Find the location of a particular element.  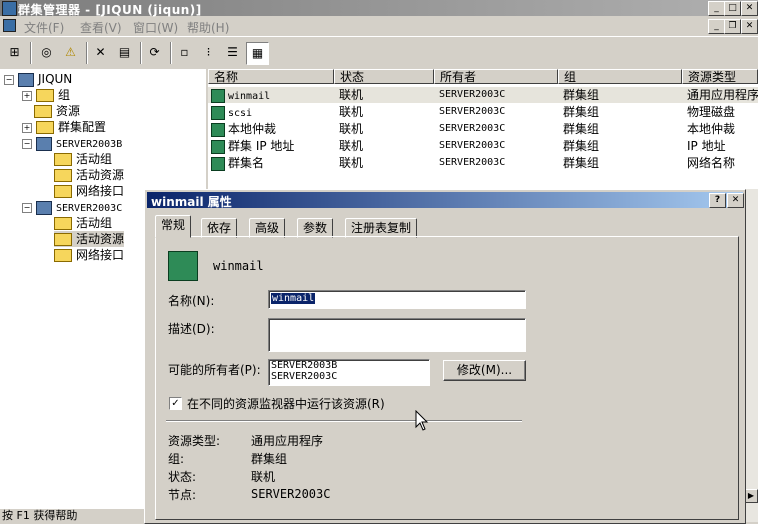

resource-type-label: 资源类型: is located at coordinates (194, 441).